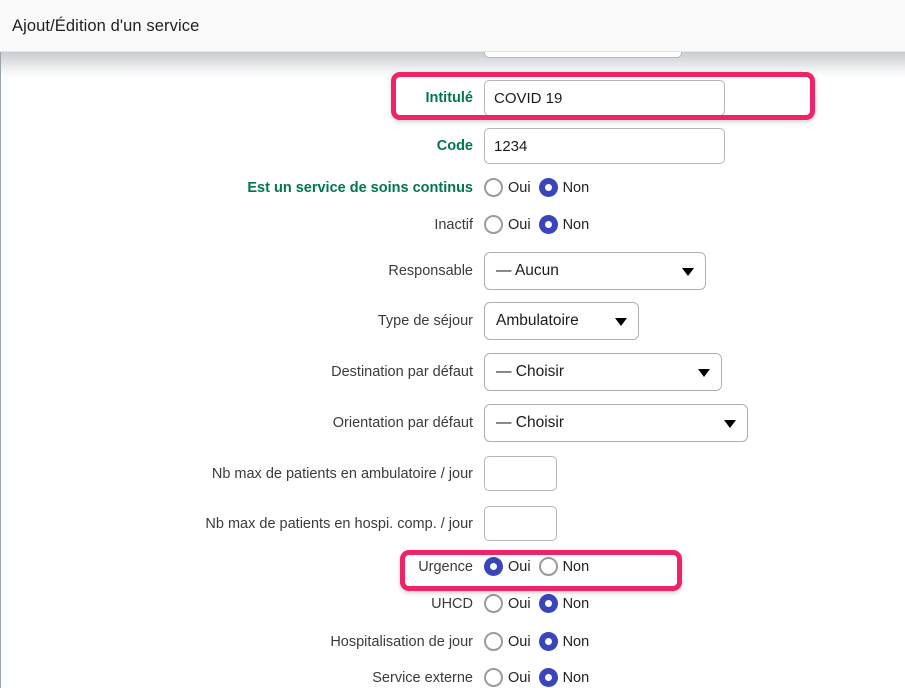 The height and width of the screenshot is (688, 905). I want to click on label-soins-continus: Est un service de soins continus, so click(360, 187).